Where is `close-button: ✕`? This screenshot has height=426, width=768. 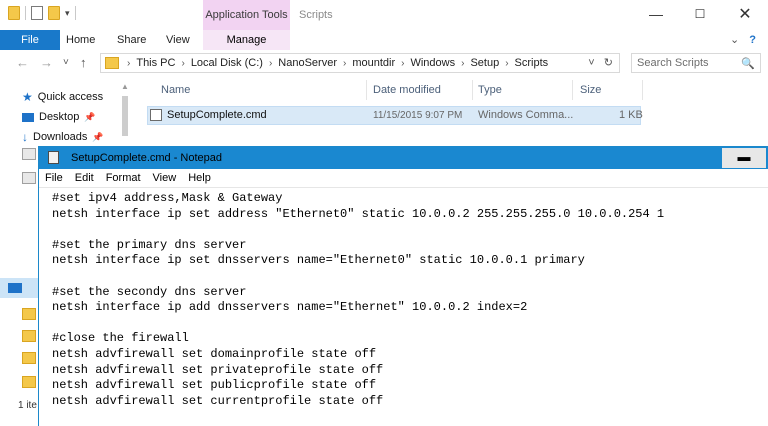 close-button: ✕ is located at coordinates (745, 15).